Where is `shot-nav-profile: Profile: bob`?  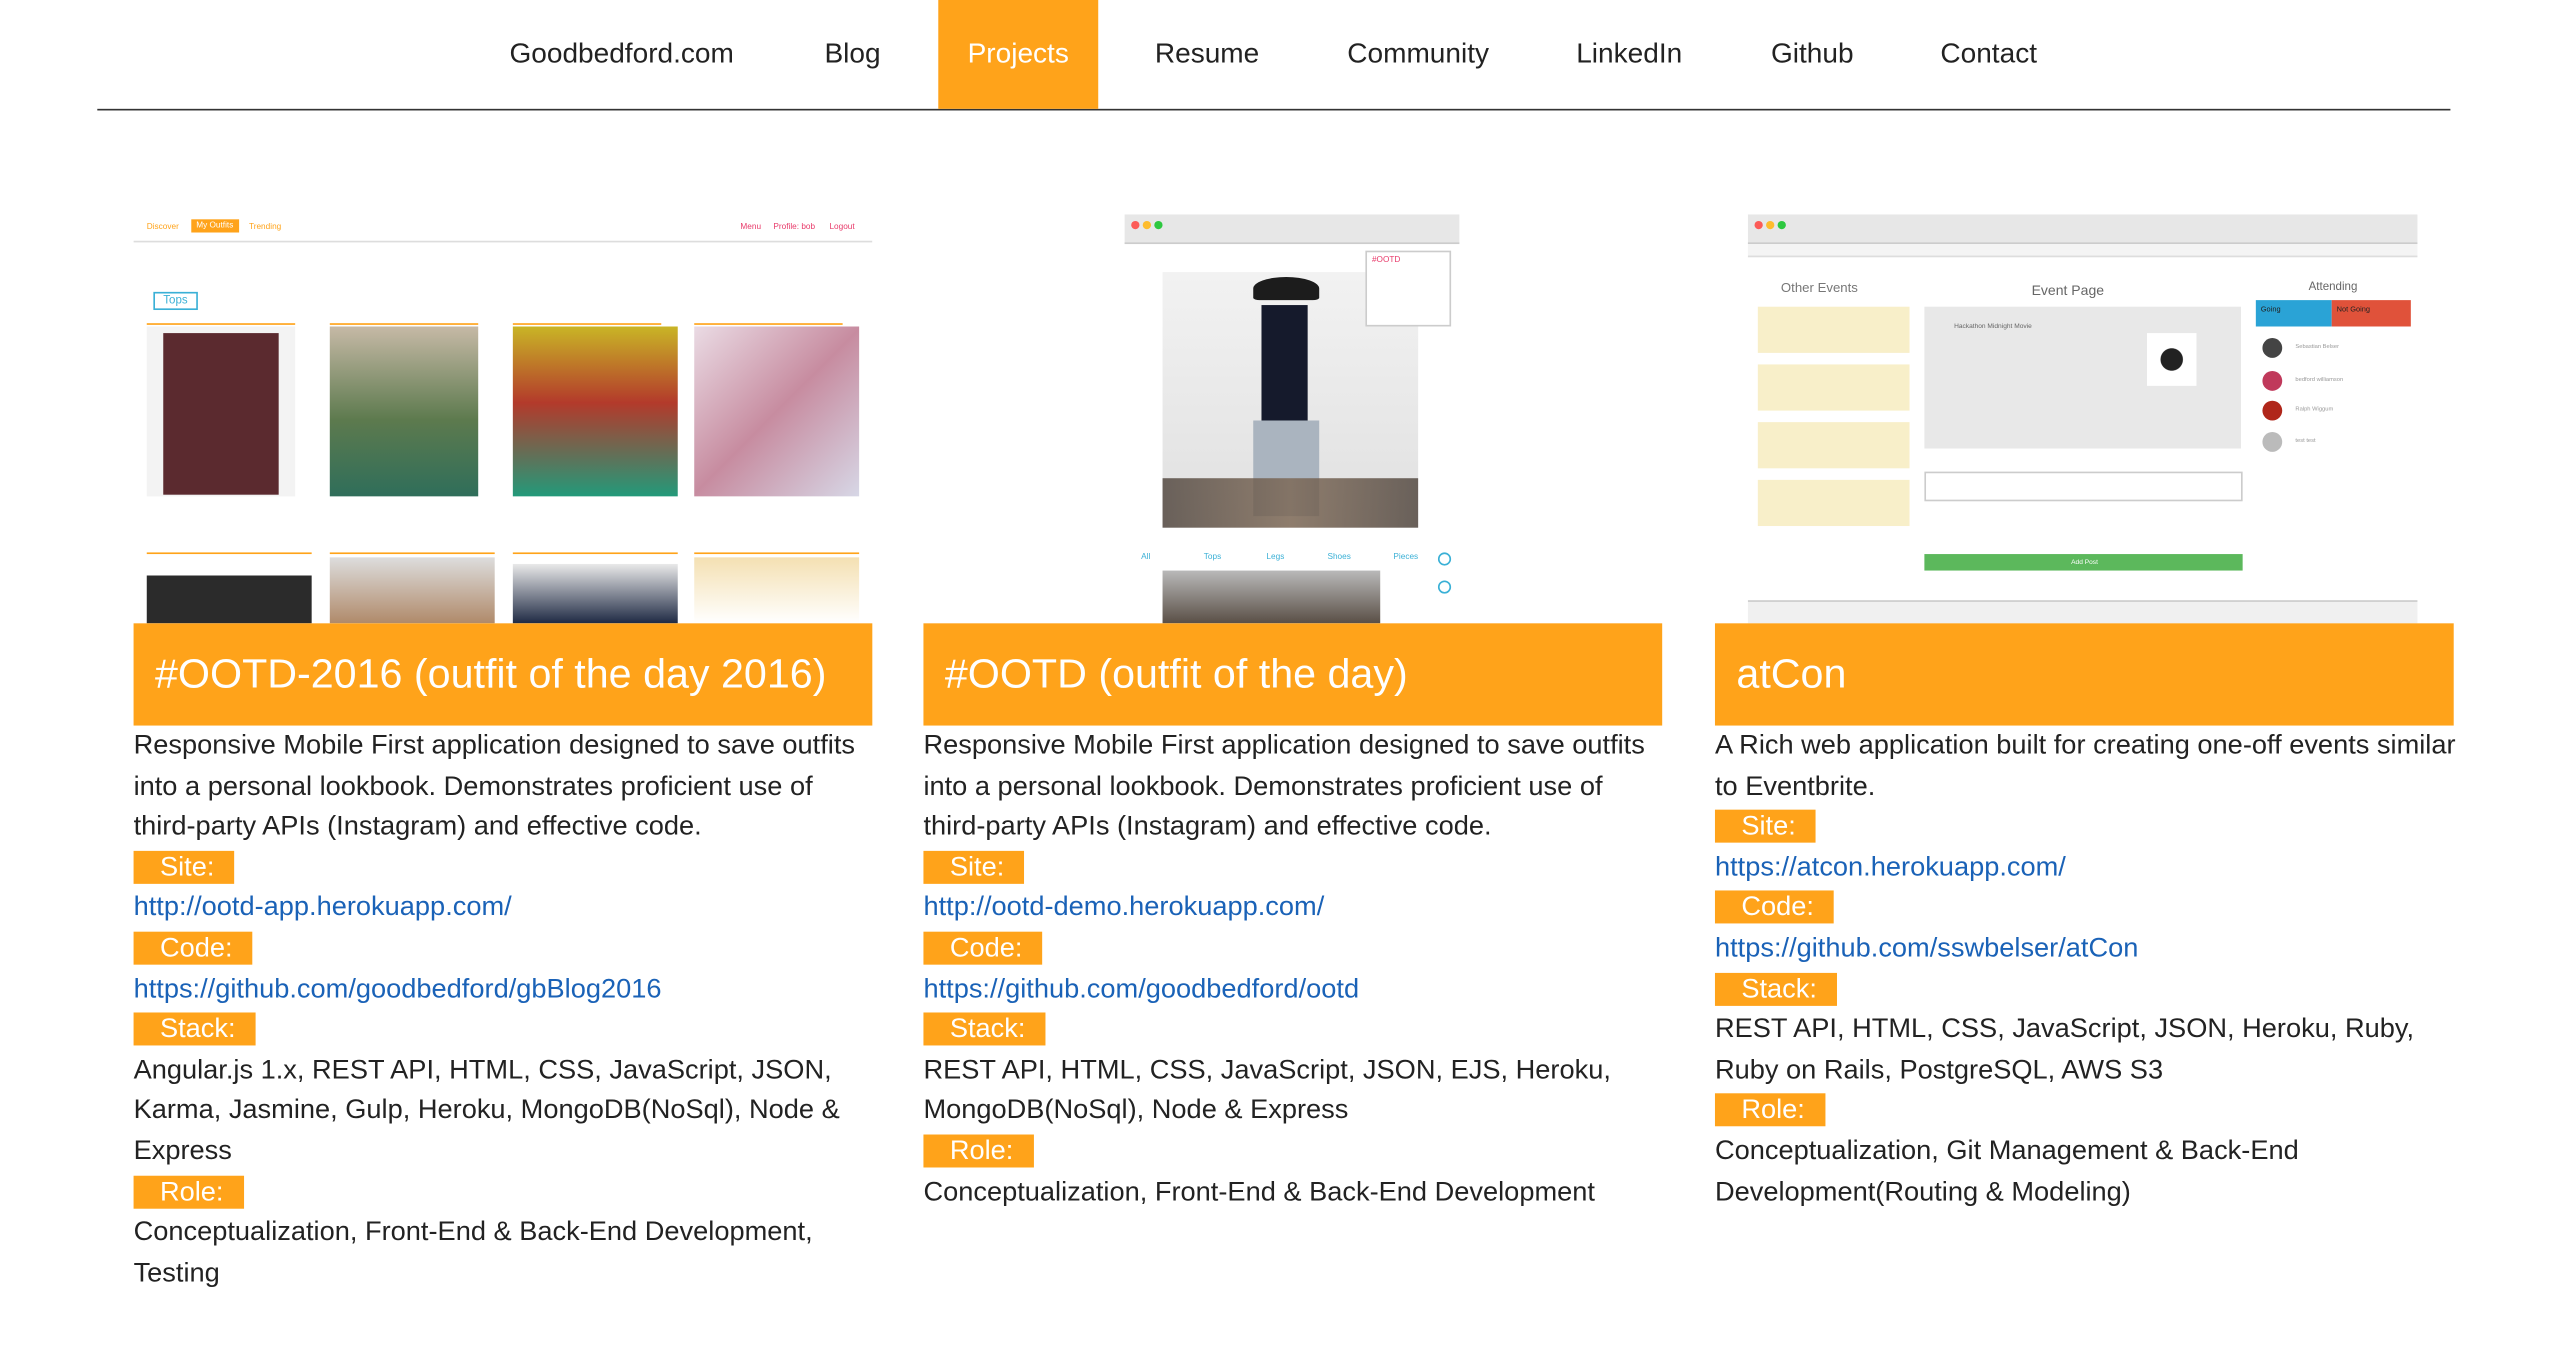
shot-nav-profile: Profile: bob is located at coordinates (794, 227).